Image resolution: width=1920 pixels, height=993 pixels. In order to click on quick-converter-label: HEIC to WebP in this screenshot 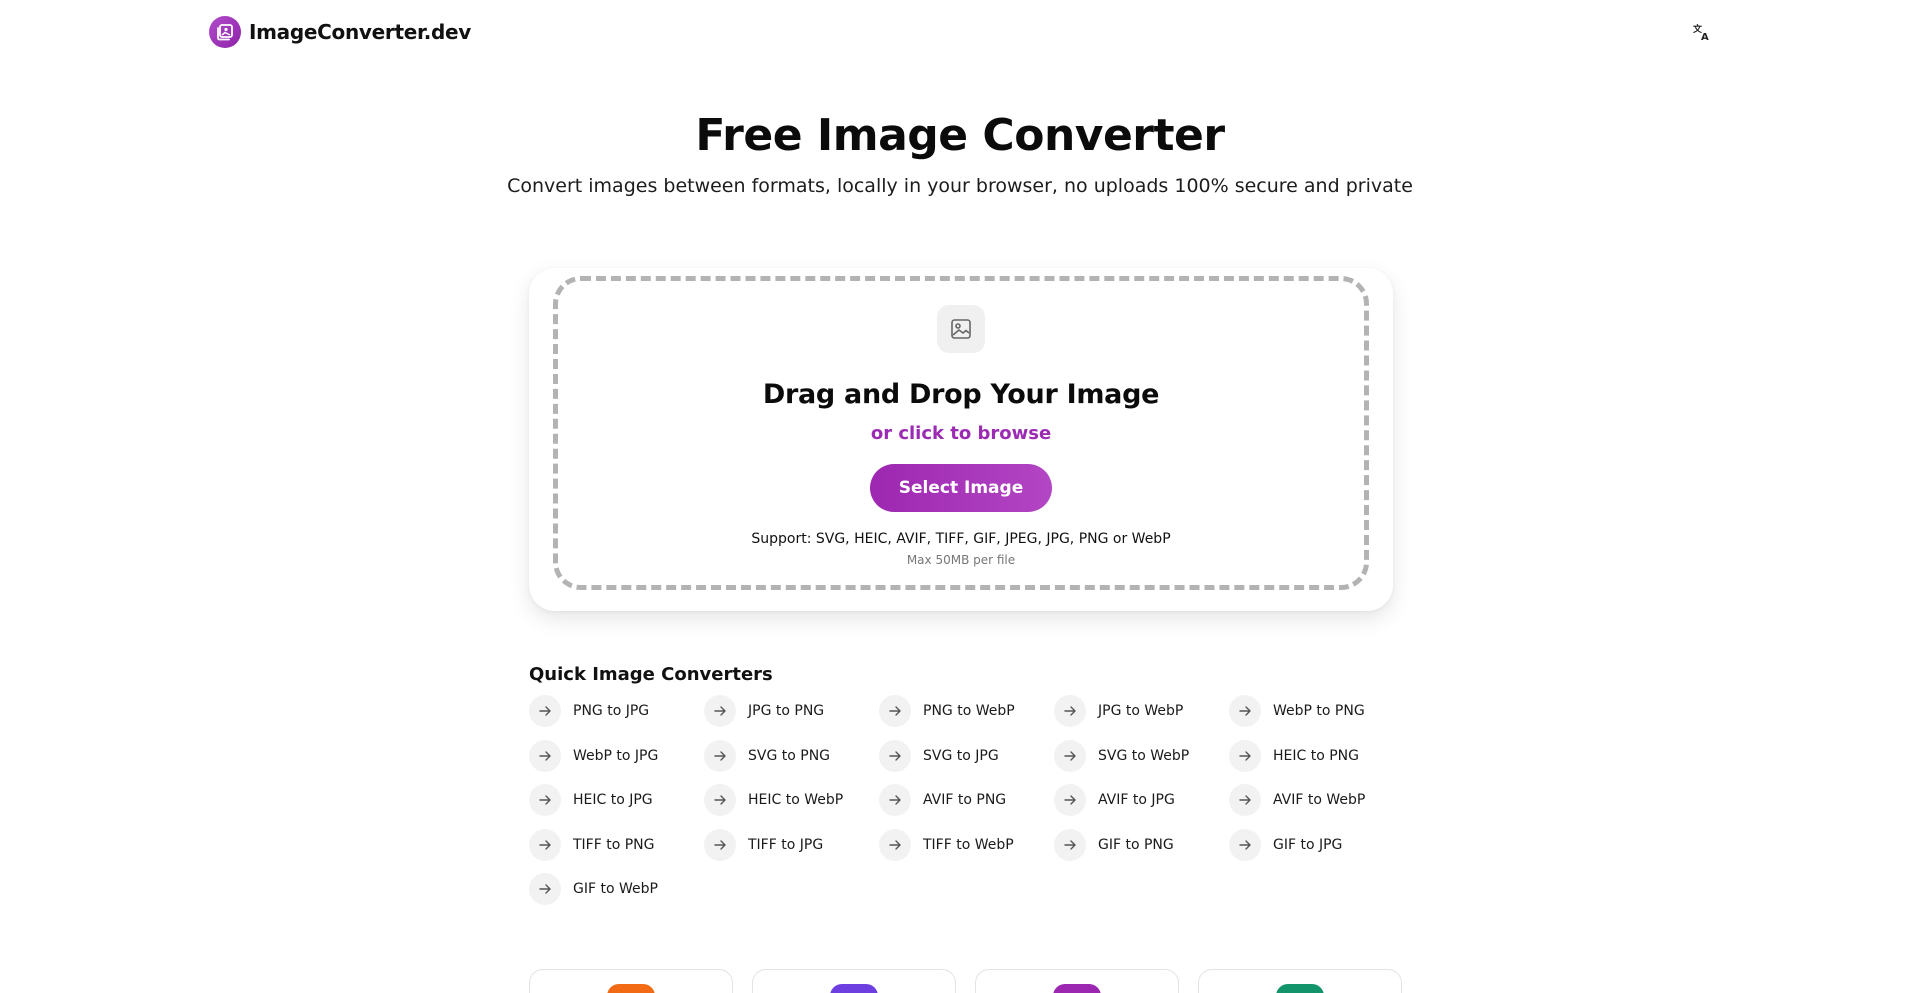, I will do `click(796, 800)`.